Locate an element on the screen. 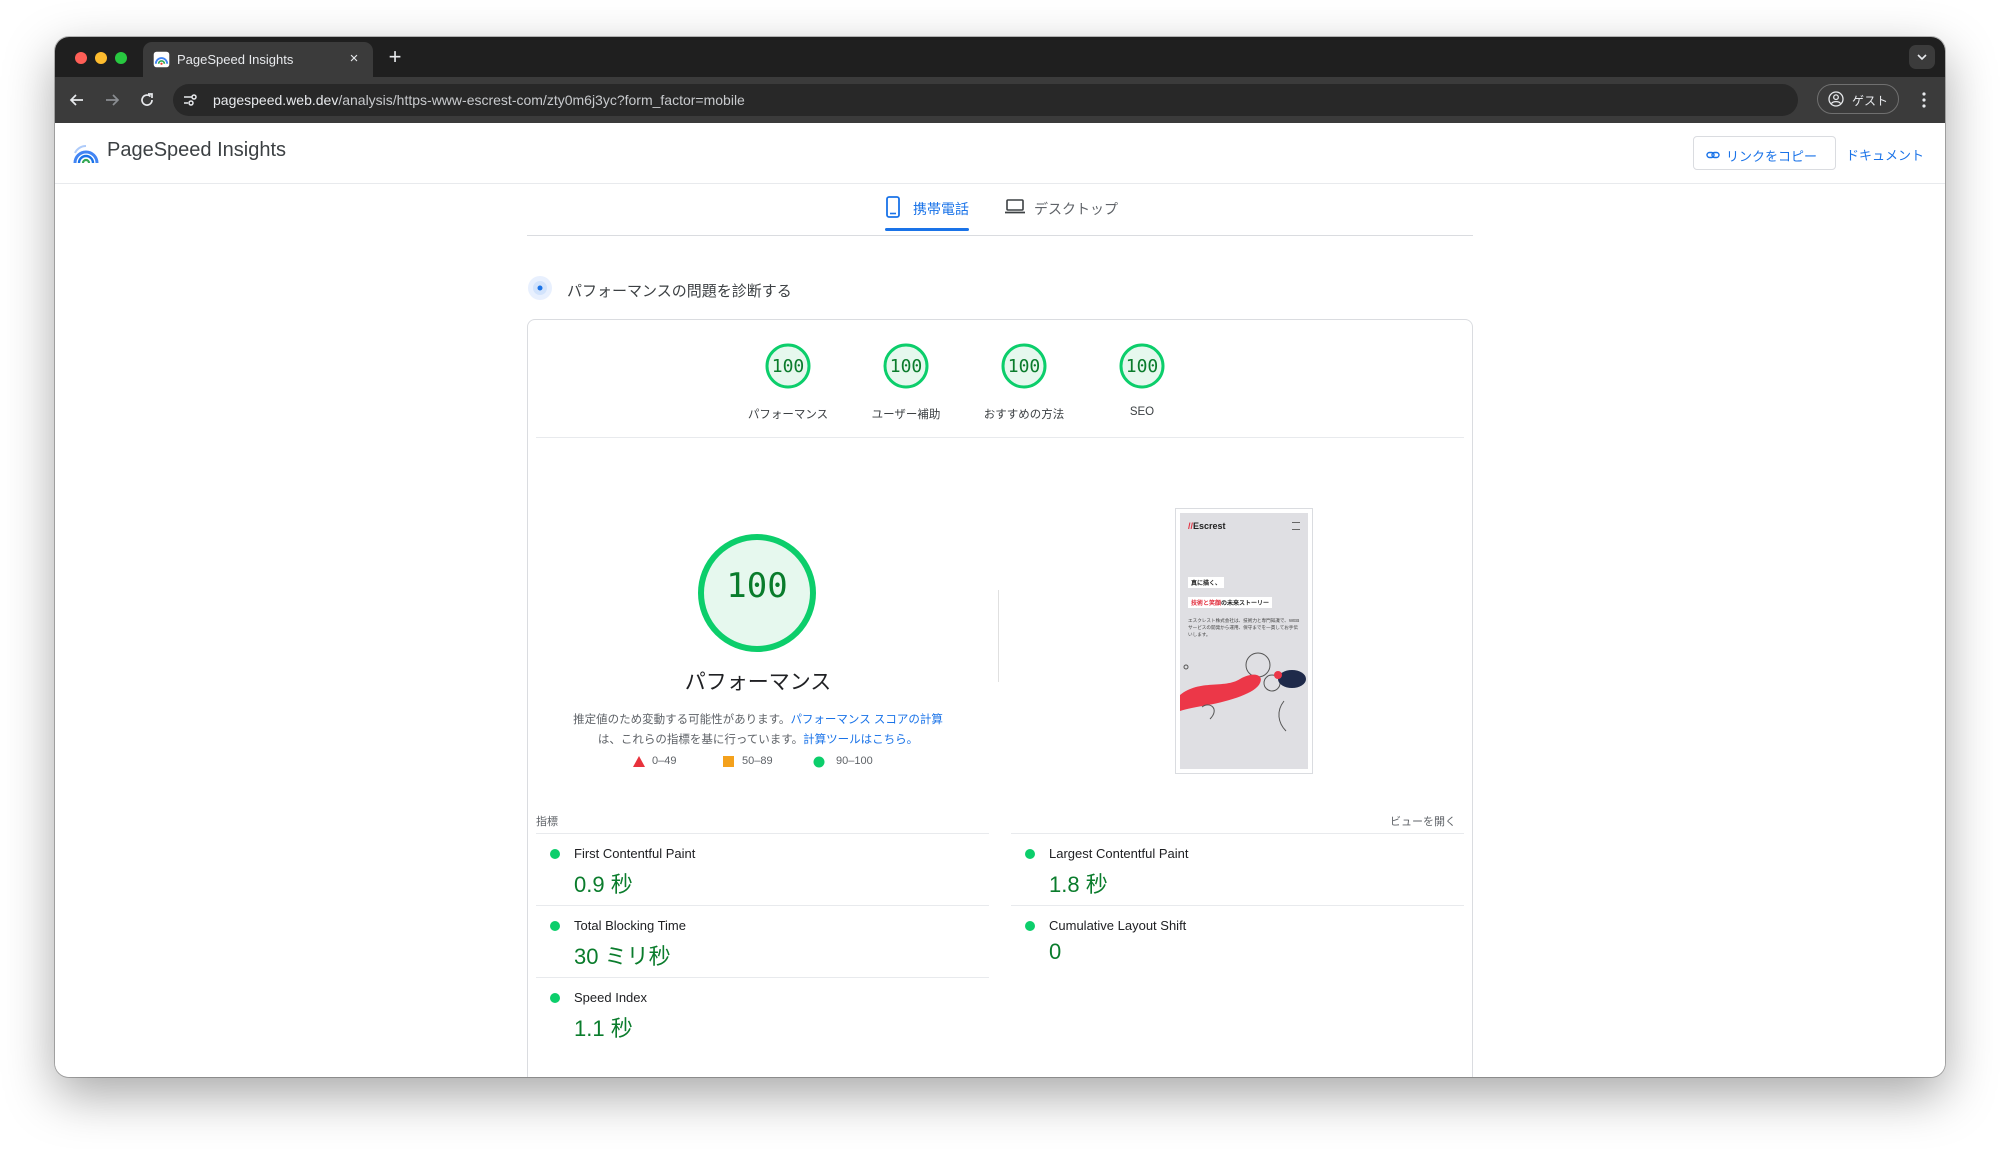  device-tabs: 携帯電話 デスクトップ is located at coordinates (1000, 209).